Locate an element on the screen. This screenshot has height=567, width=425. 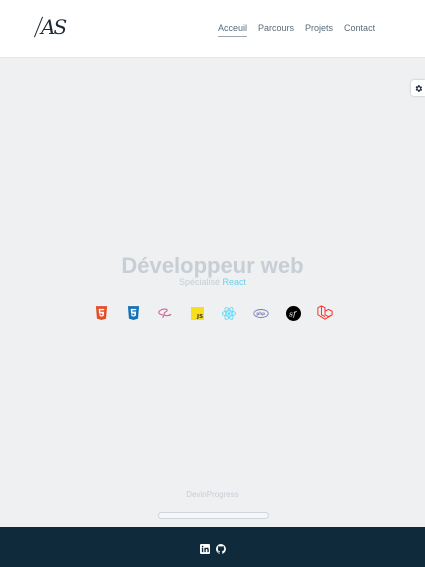
skill-css3 is located at coordinates (133, 313).